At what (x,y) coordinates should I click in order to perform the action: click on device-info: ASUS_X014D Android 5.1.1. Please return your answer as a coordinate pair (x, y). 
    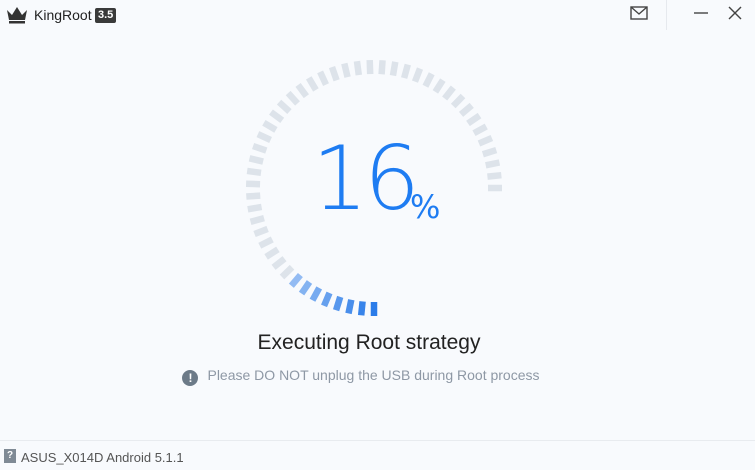
    Looking at the image, I should click on (102, 457).